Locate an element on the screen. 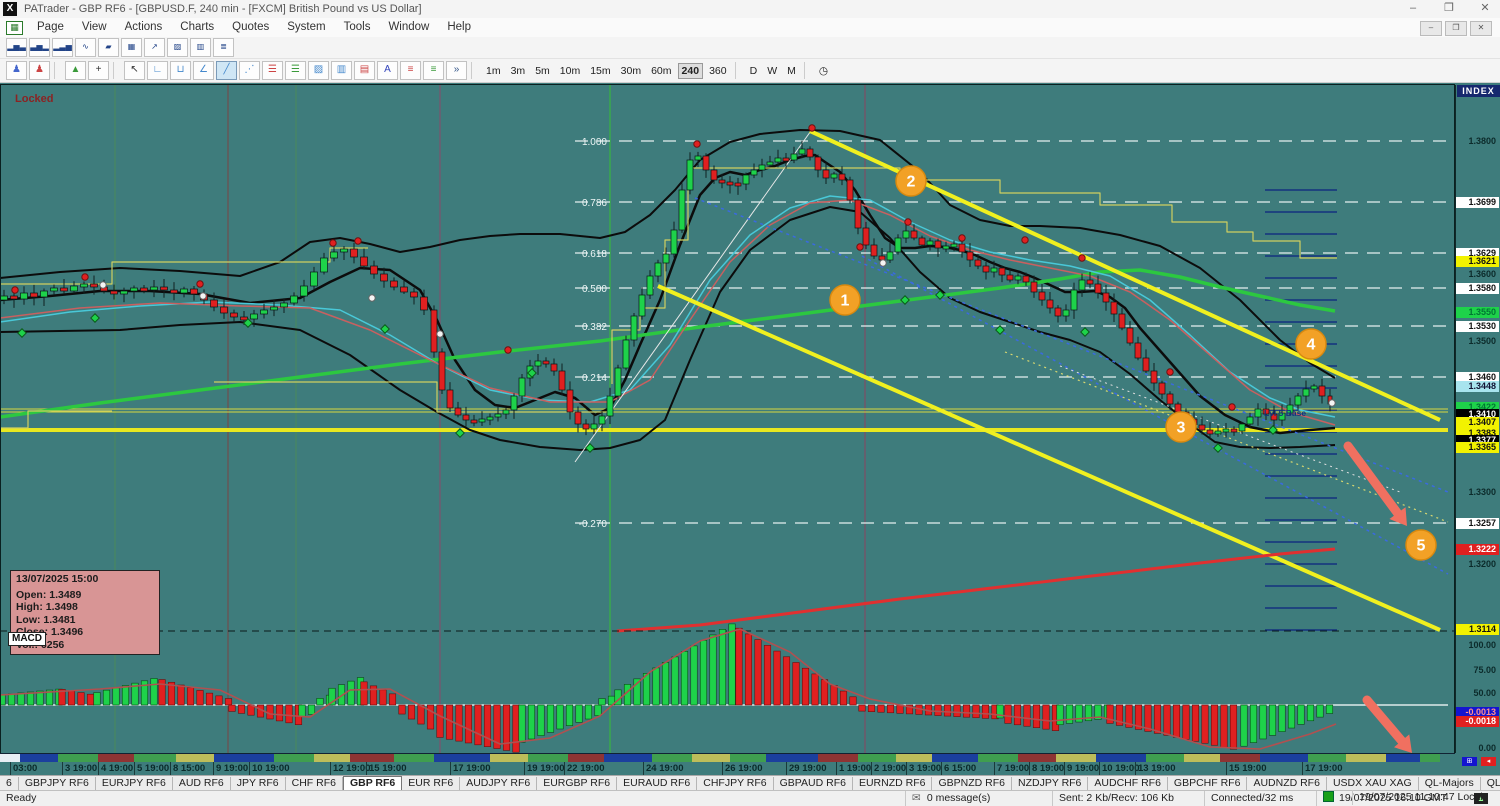  tab-gbpaud-rf6: GBPAUD RF6 is located at coordinates (813, 783).